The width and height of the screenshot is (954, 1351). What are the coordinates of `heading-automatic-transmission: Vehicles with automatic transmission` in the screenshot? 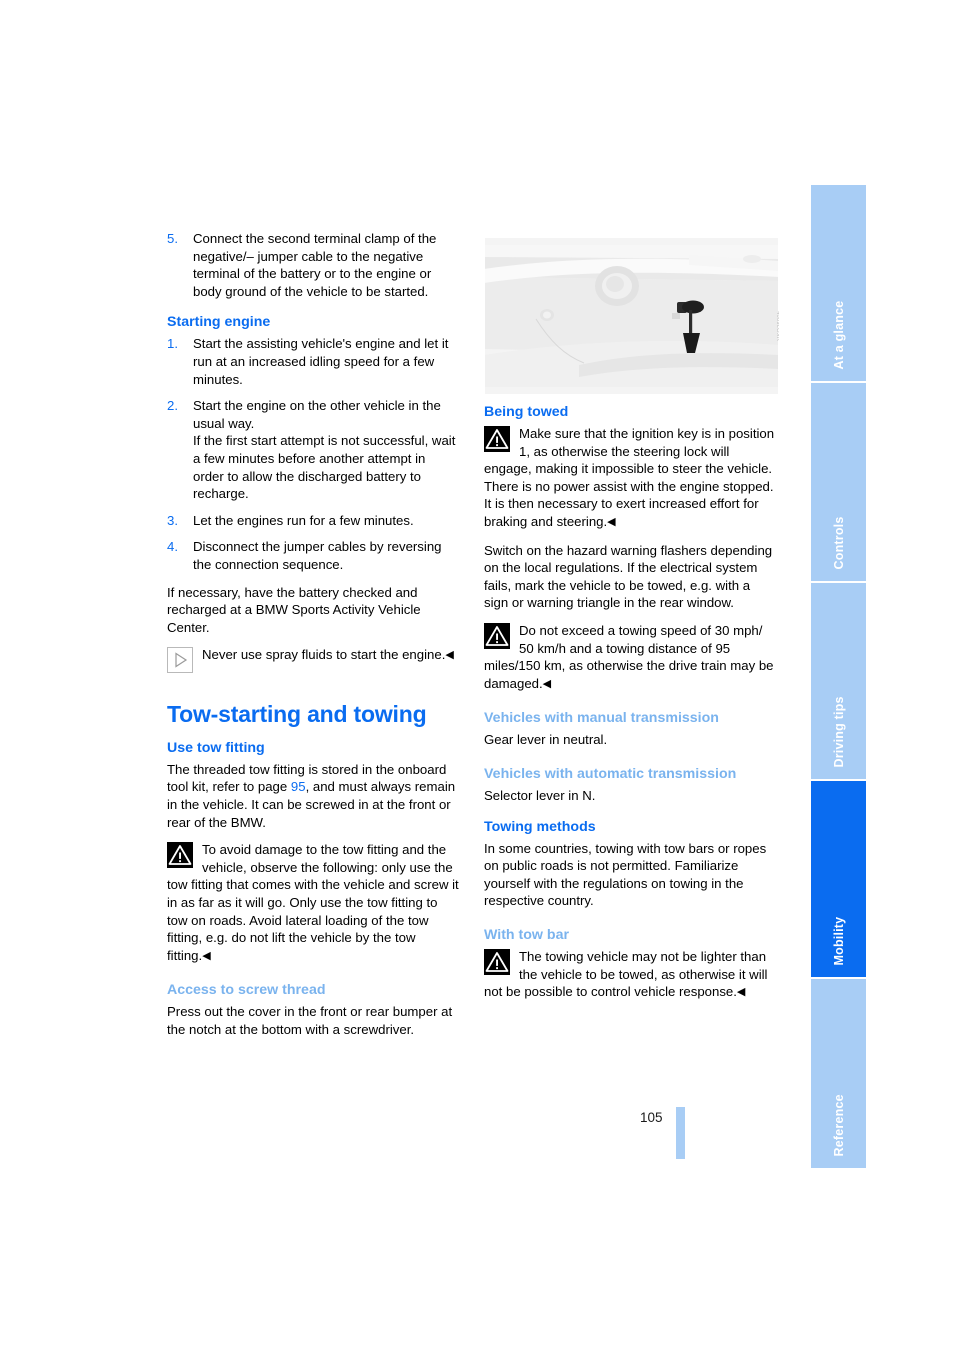 It's located at (610, 773).